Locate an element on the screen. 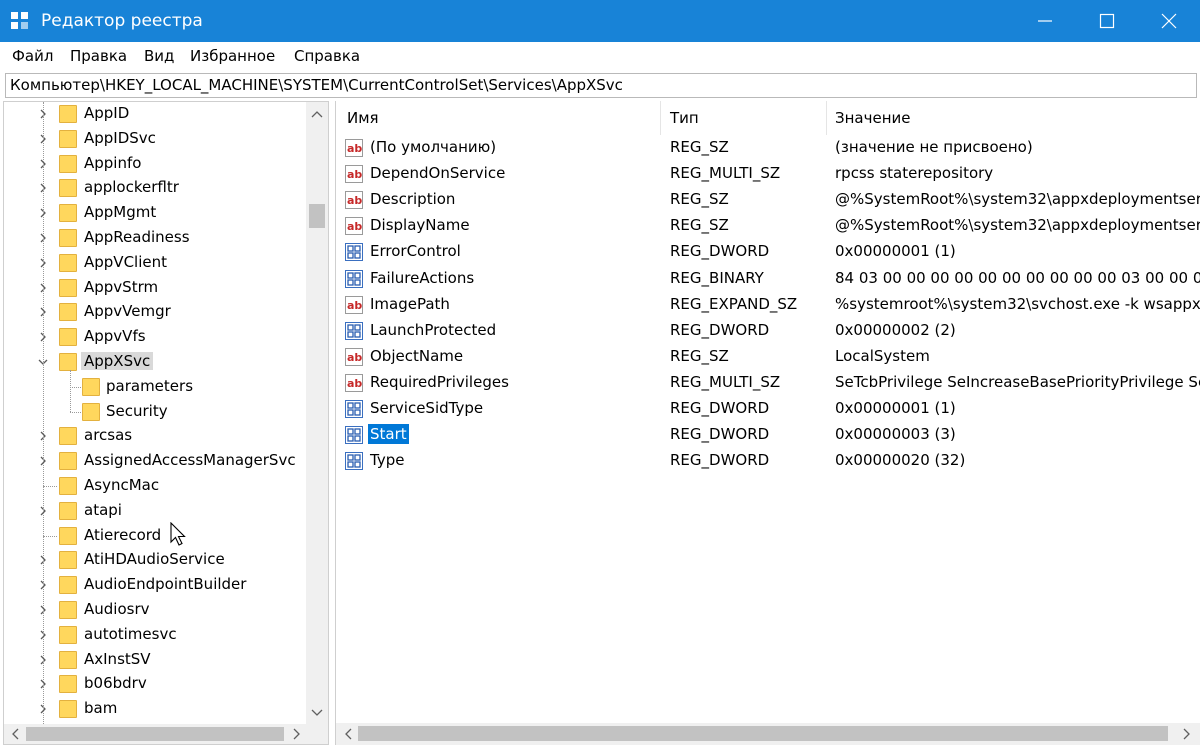 This screenshot has height=749, width=1200. maximize-button is located at coordinates (1107, 21).